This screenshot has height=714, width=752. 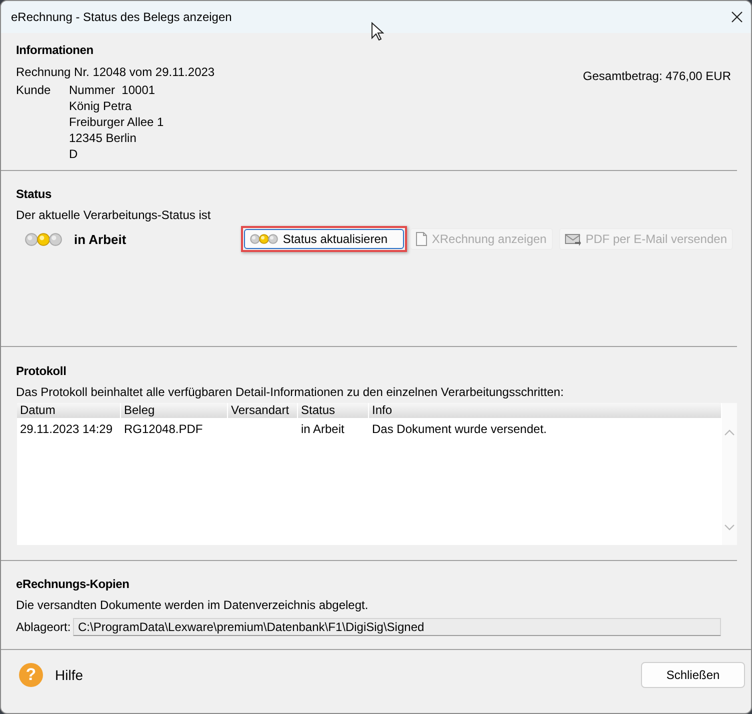 I want to click on status-refresh-button: Status aktualisieren, so click(x=324, y=239).